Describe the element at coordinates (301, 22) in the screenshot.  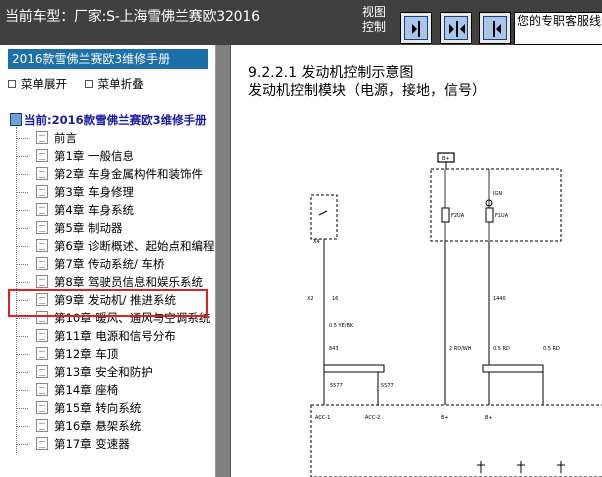
I see `top-toolbar: 当前车型：厂家:S-上海雪佛兰赛欧32016 视图控制 您的专职客服线` at that location.